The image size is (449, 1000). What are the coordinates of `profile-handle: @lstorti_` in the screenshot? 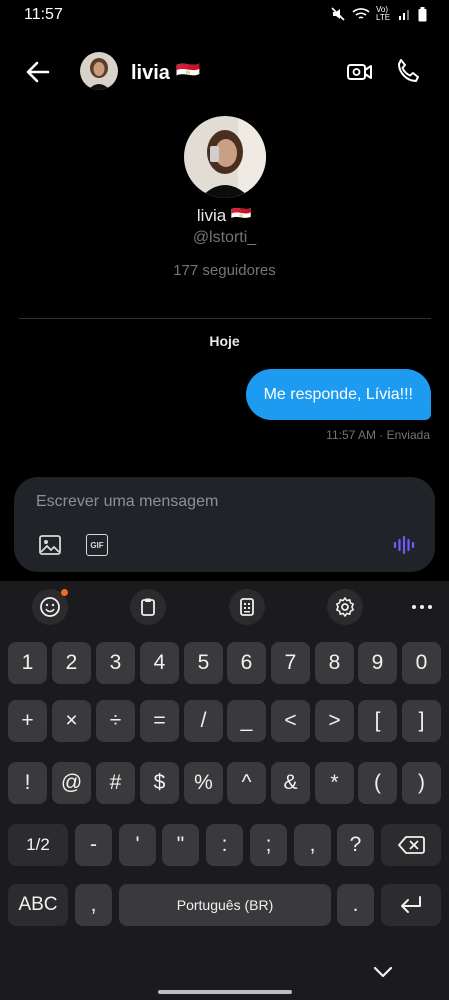 It's located at (224, 237).